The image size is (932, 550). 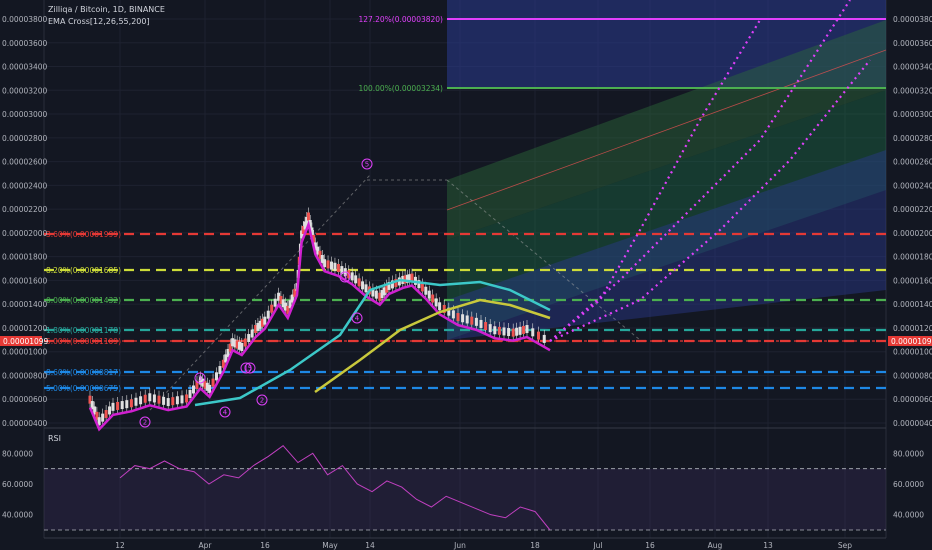 I want to click on y-tick-label-left: 0.00001800, so click(x=25, y=257).